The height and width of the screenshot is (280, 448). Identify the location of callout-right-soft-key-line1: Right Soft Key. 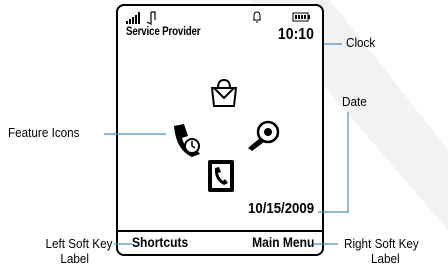
(381, 243).